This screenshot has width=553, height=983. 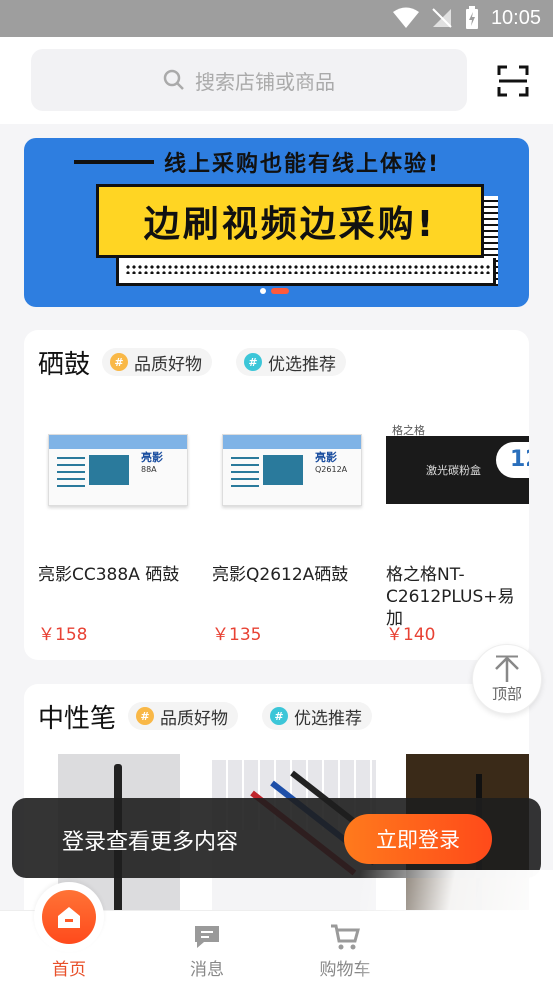 What do you see at coordinates (453, 470) in the screenshot?
I see `box-text: 激光碳粉盒` at bounding box center [453, 470].